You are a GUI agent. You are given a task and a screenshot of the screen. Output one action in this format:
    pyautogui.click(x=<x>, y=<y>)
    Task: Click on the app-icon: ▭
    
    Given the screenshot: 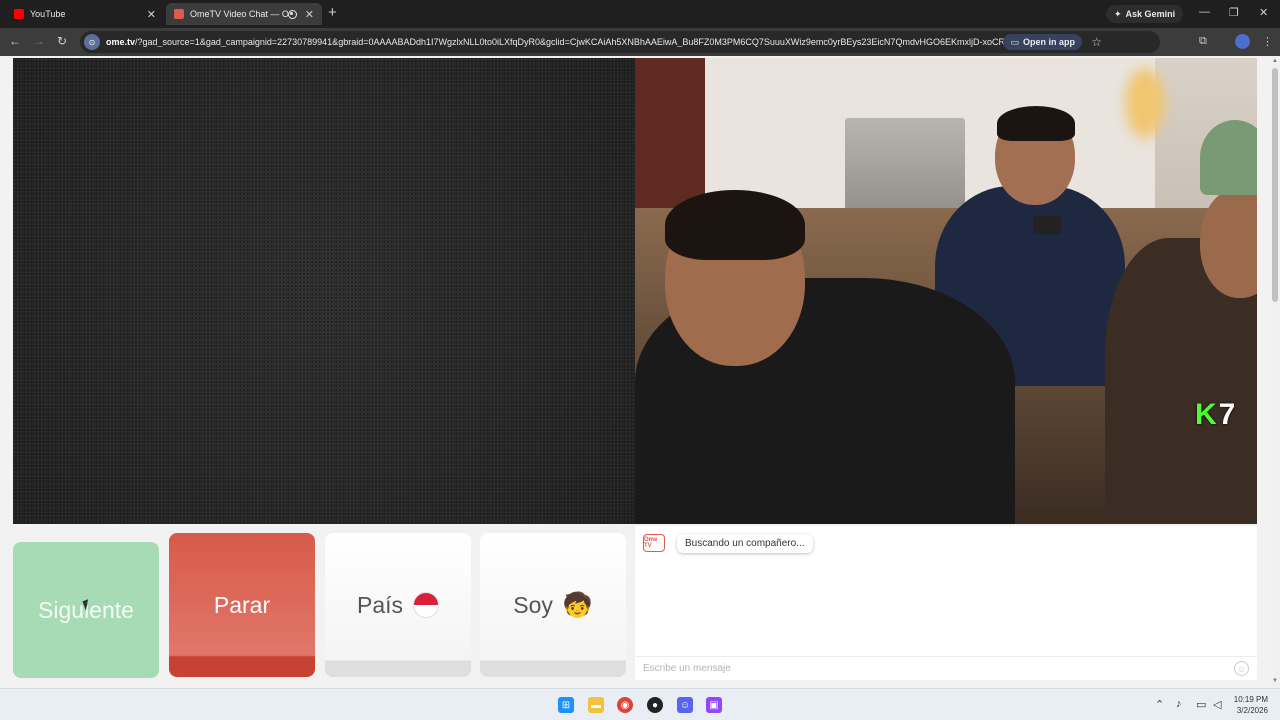 What is the action you would take?
    pyautogui.click(x=1014, y=41)
    